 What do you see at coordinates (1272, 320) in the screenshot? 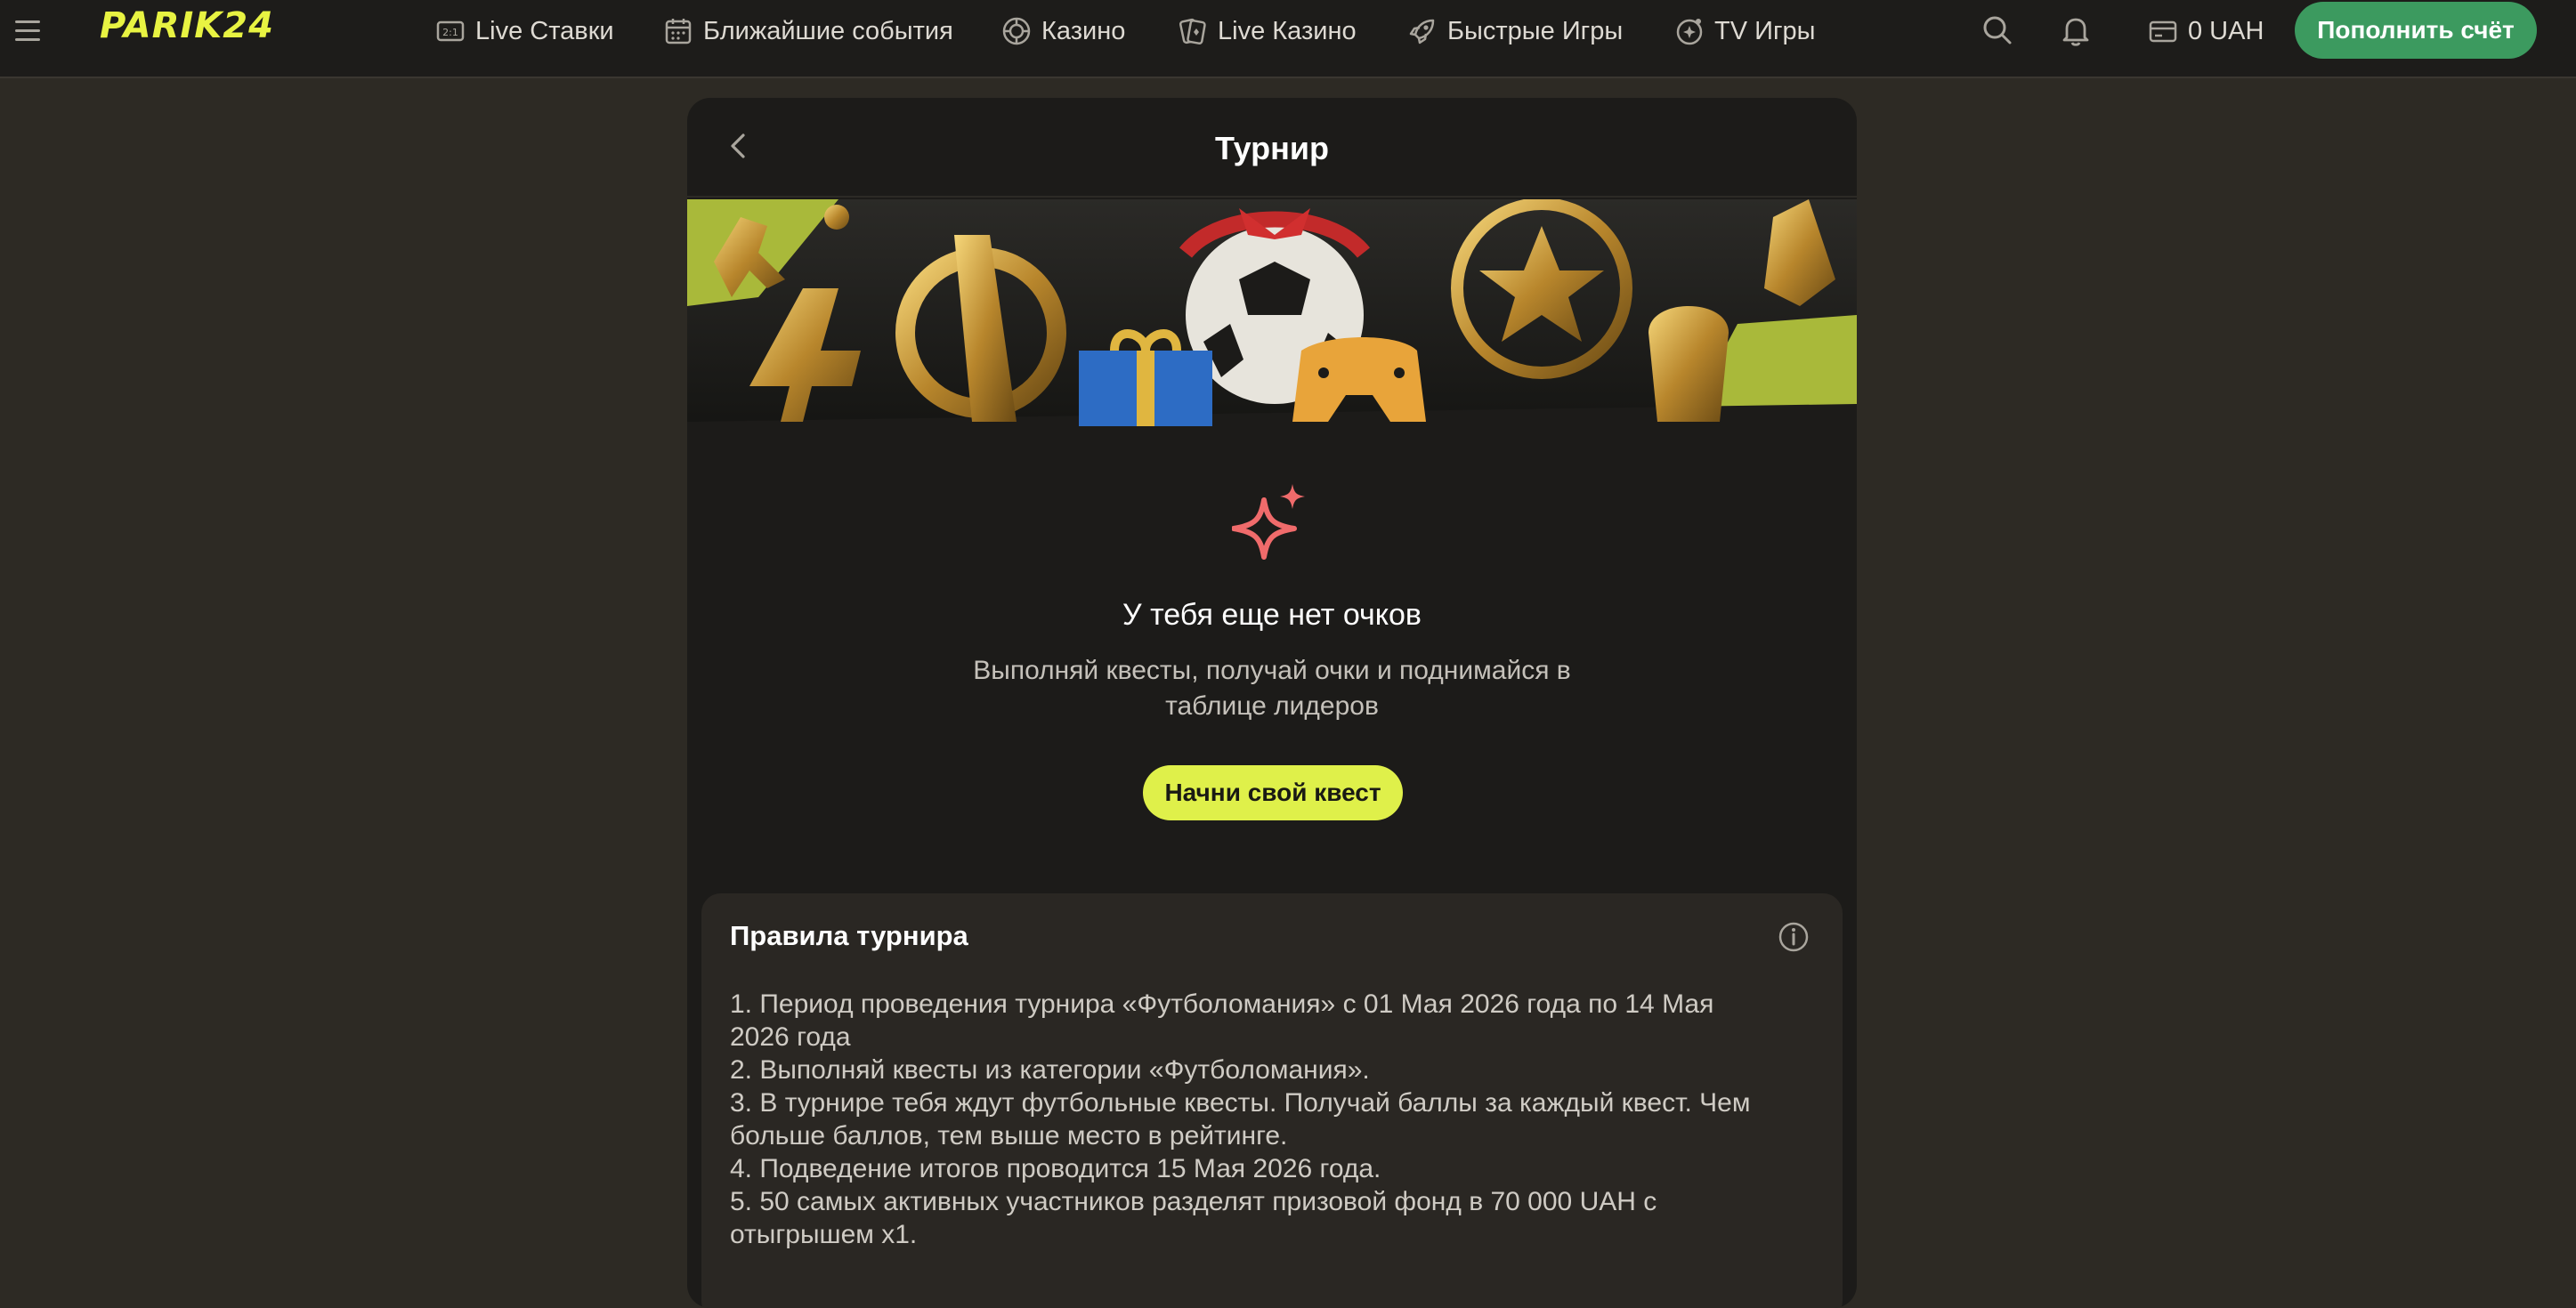
I see `tournament-banner-image` at bounding box center [1272, 320].